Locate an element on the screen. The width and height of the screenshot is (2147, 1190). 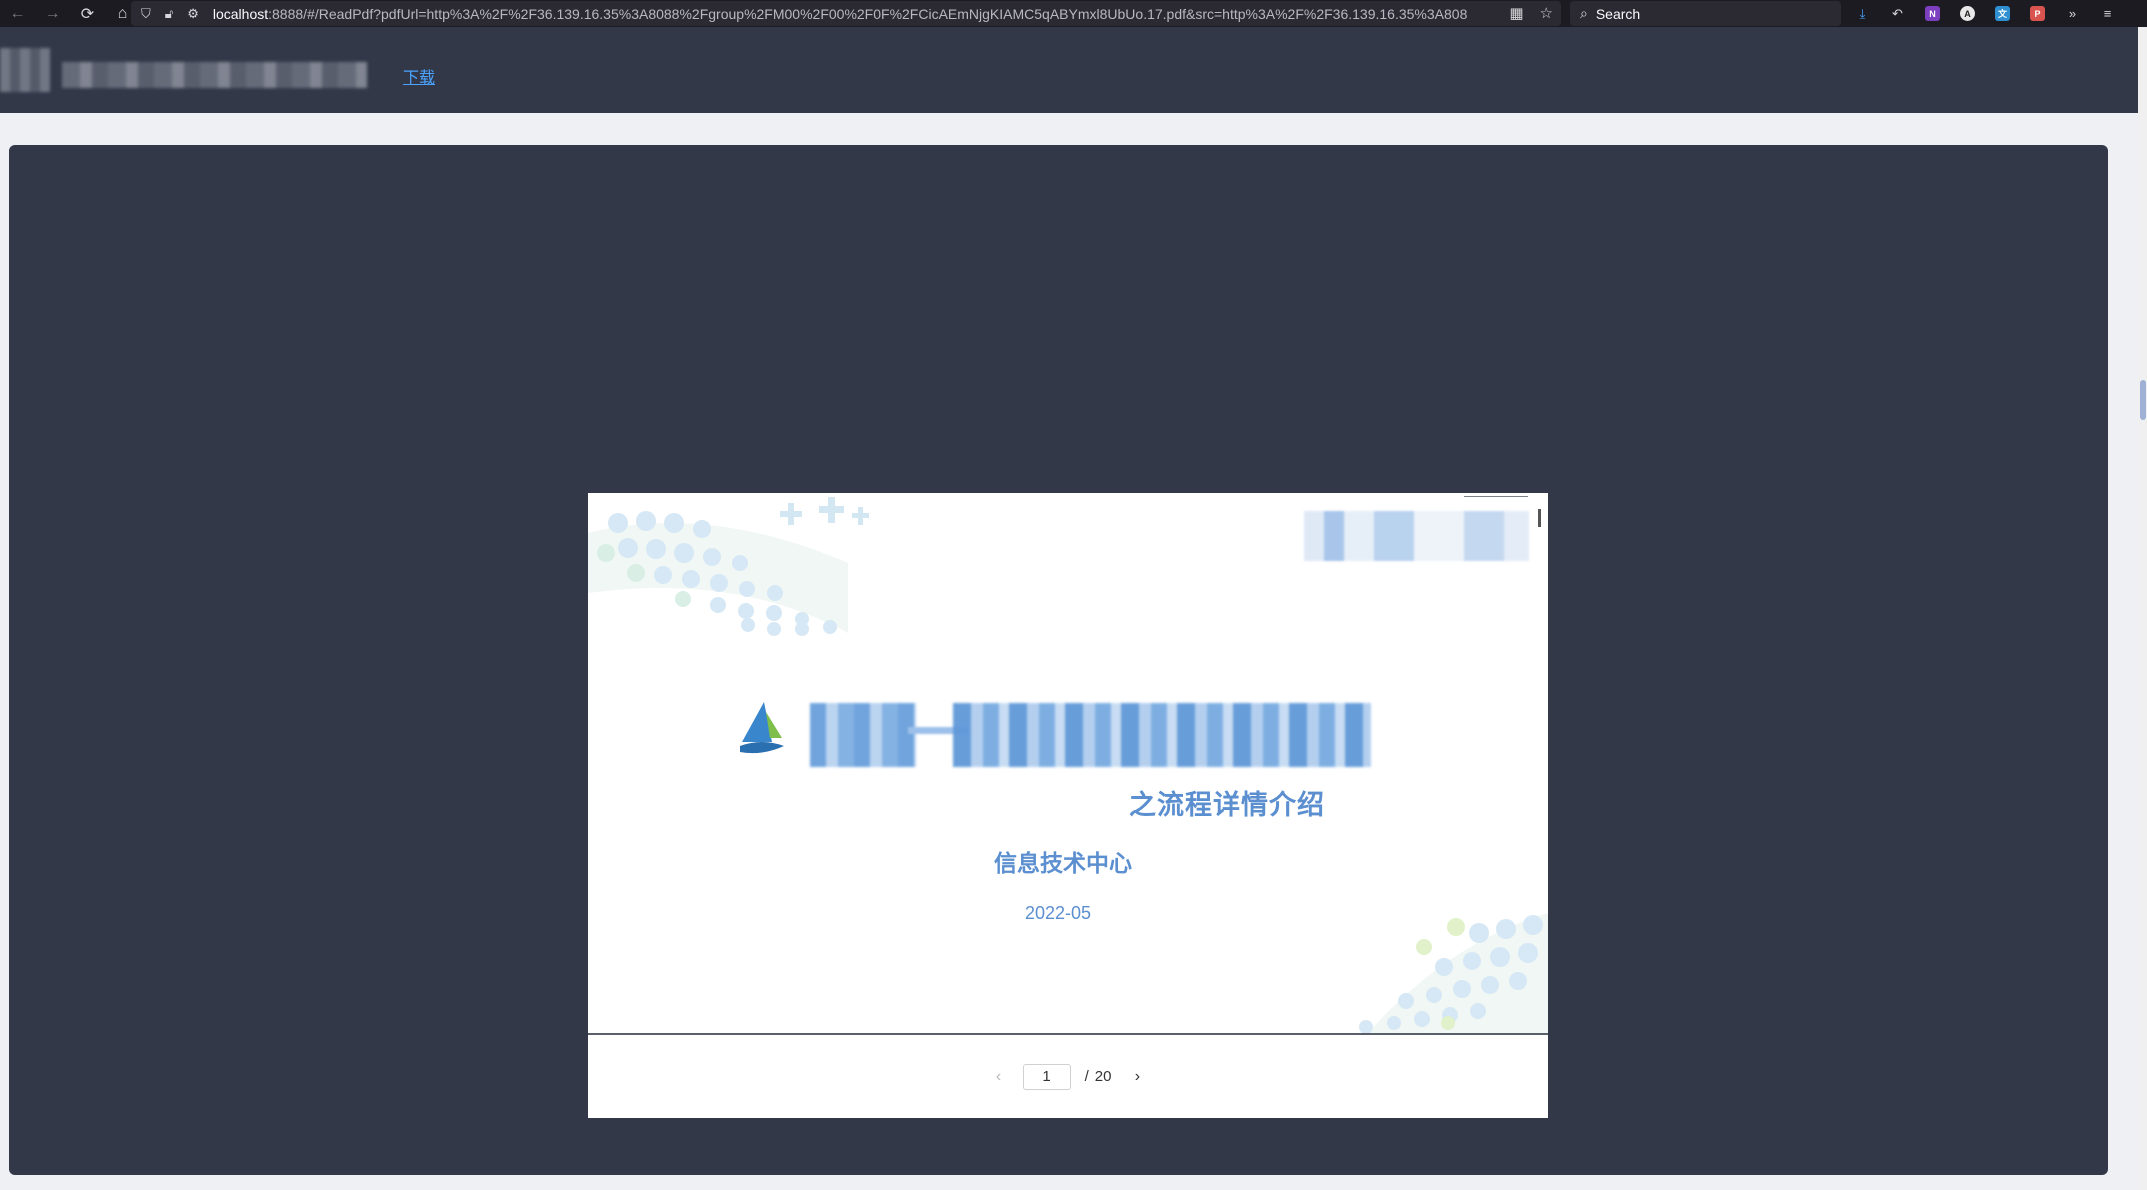
bookmark-star-icon: ☆ is located at coordinates (1546, 13).